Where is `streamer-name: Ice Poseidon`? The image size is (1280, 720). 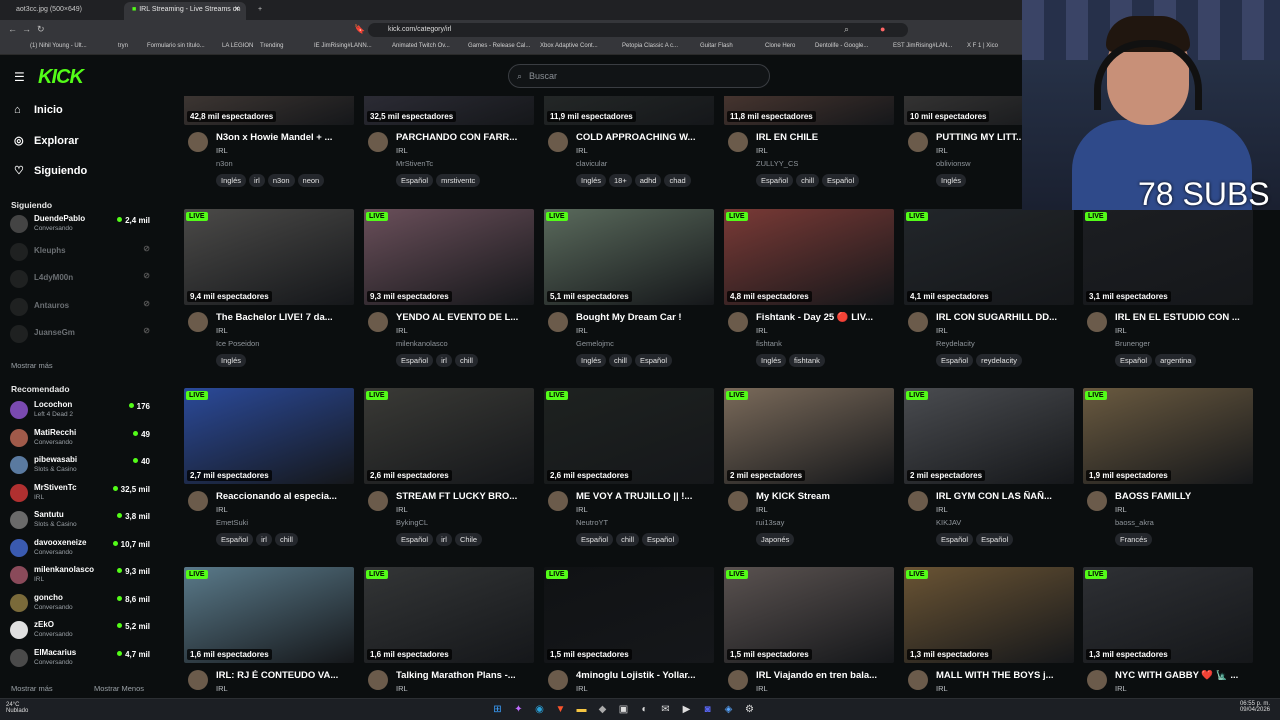
streamer-name: Ice Poseidon is located at coordinates (237, 343).